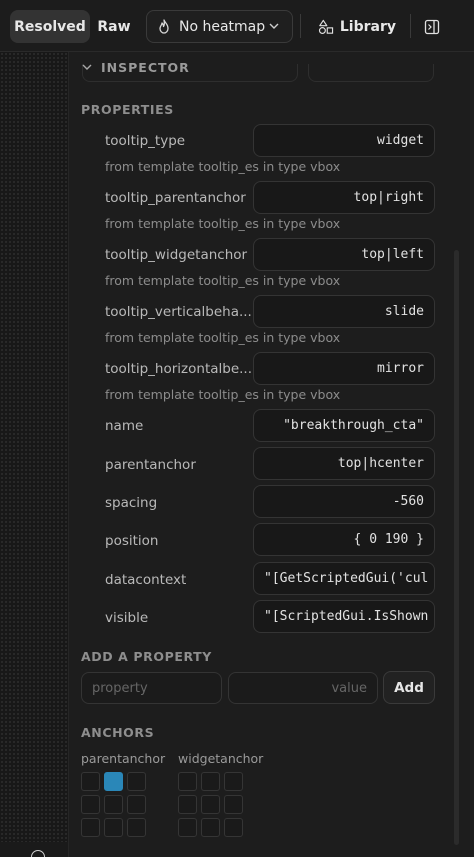 The width and height of the screenshot is (474, 857). Describe the element at coordinates (118, 732) in the screenshot. I see `anchors-title: ANCHORS` at that location.